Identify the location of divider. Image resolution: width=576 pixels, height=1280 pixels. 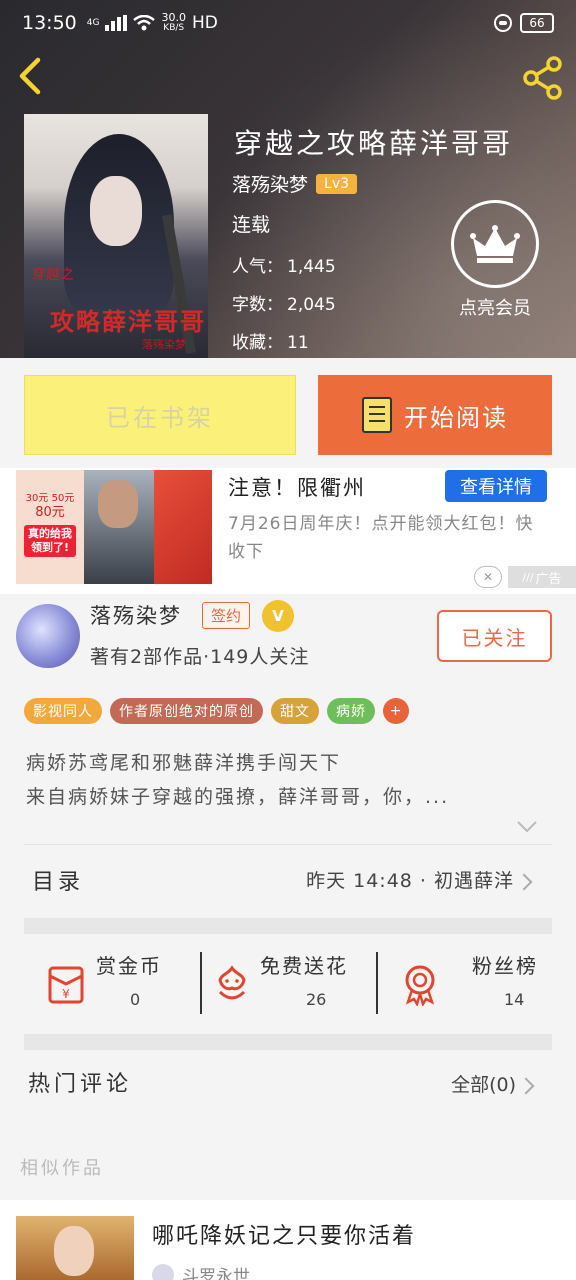
(288, 844).